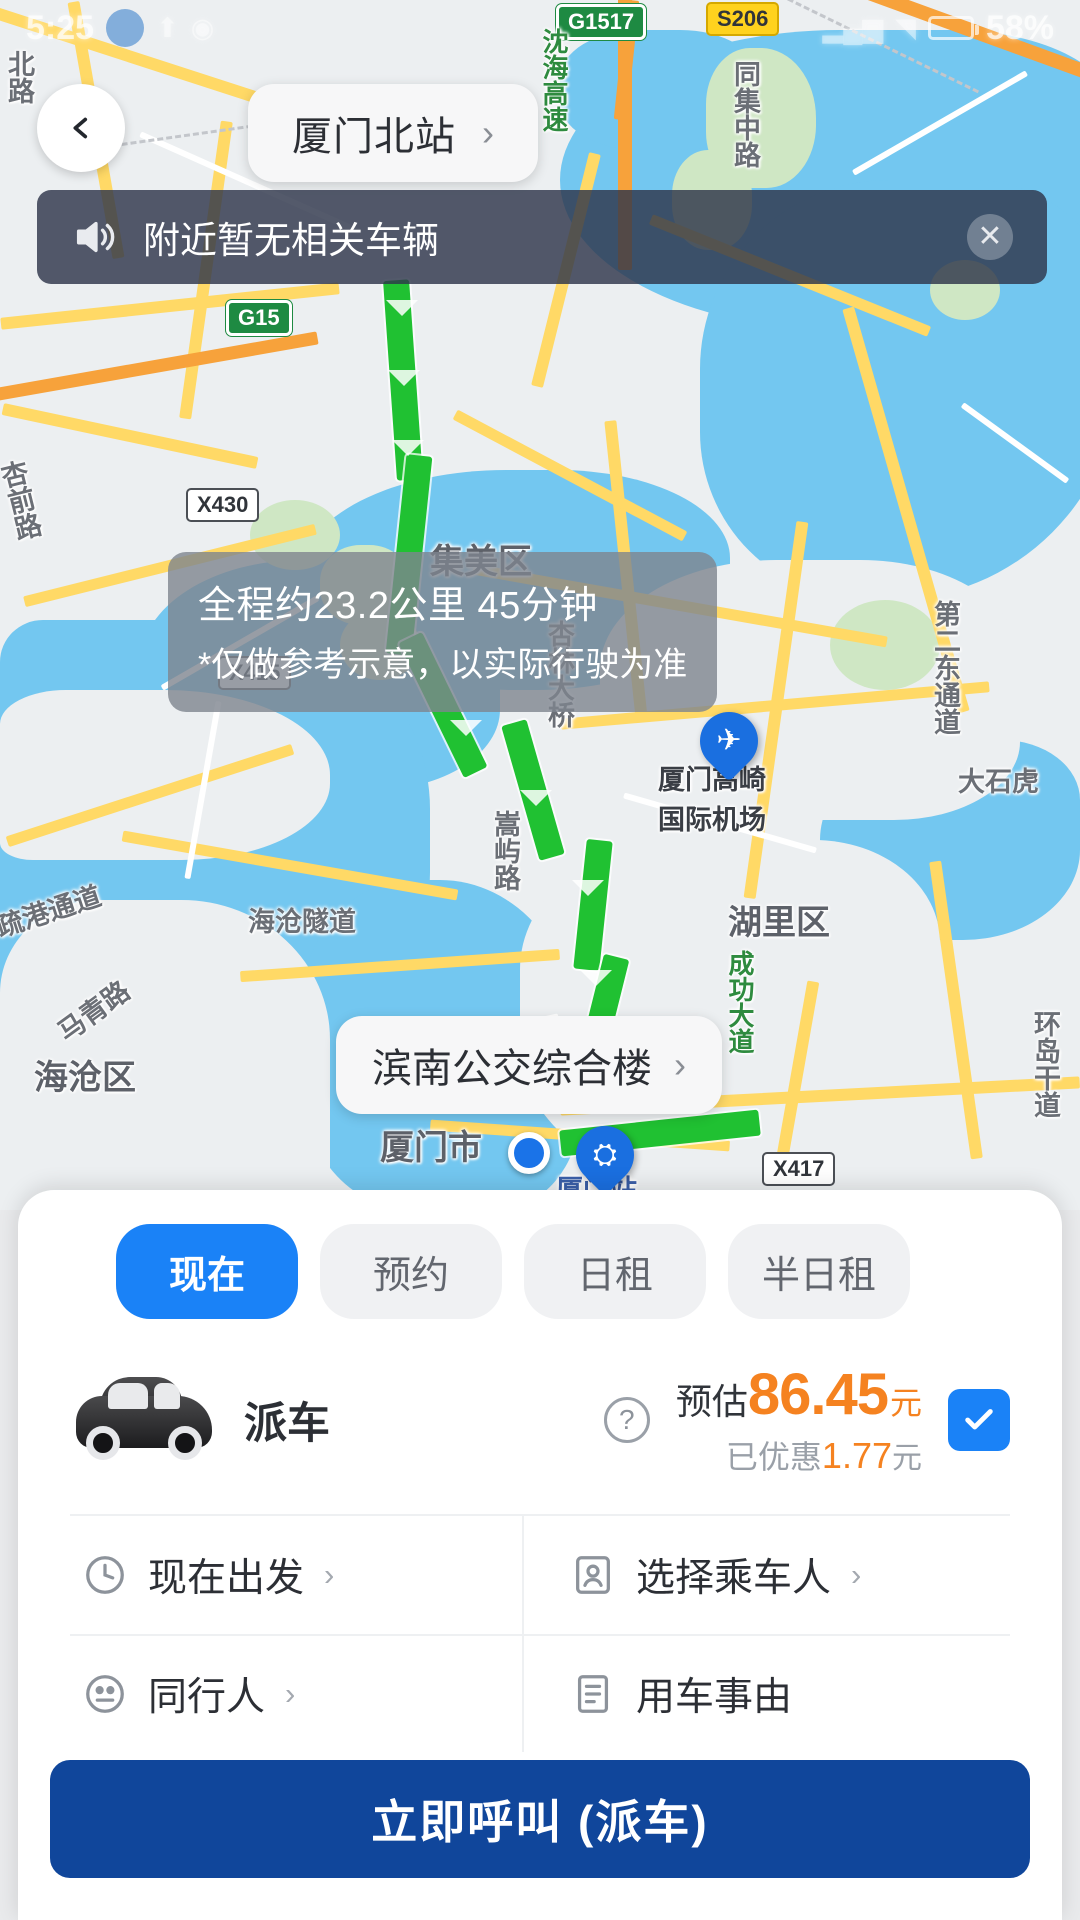 This screenshot has height=1920, width=1080. Describe the element at coordinates (105, 1575) in the screenshot. I see `clock-icon` at that location.